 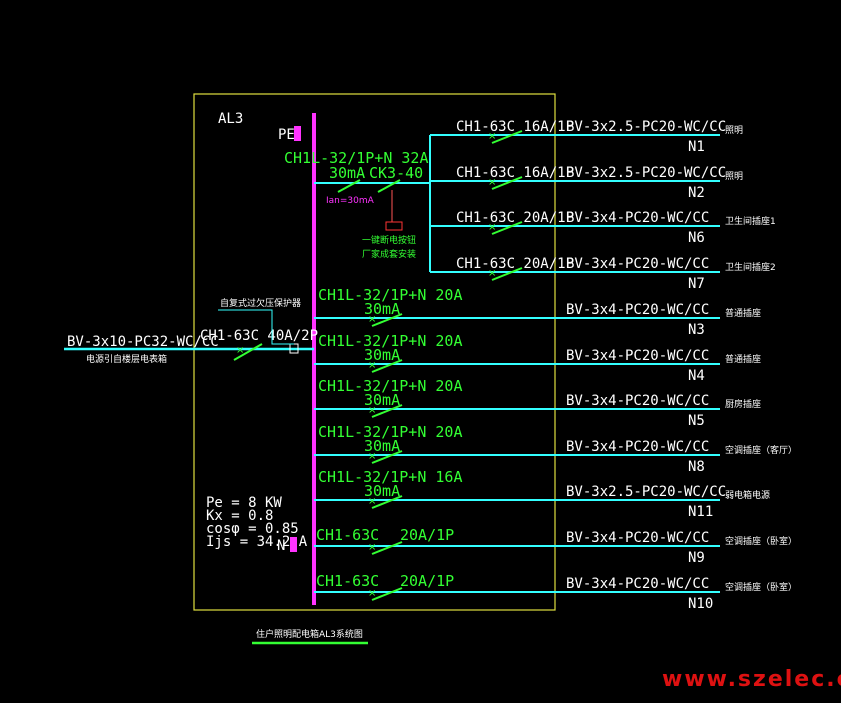 What do you see at coordinates (696, 238) in the screenshot?
I see `circuit-id: N6` at bounding box center [696, 238].